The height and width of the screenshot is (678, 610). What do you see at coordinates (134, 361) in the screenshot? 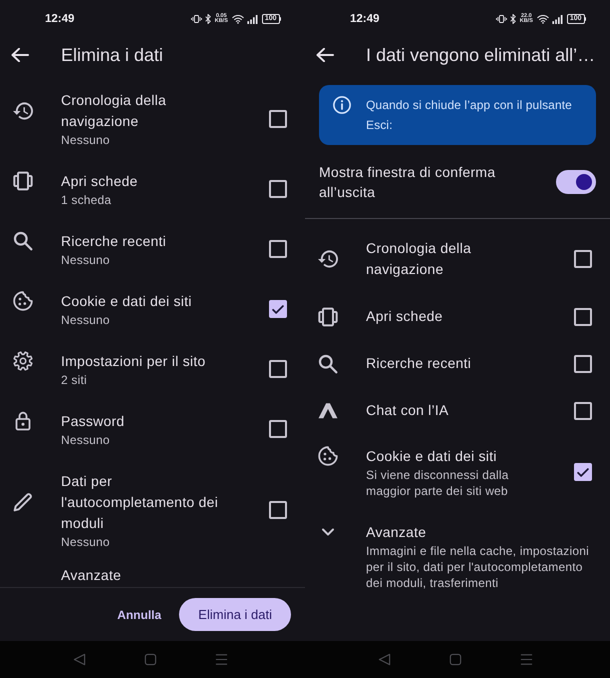
I see `setting-title: Impostazioni per il sito` at bounding box center [134, 361].